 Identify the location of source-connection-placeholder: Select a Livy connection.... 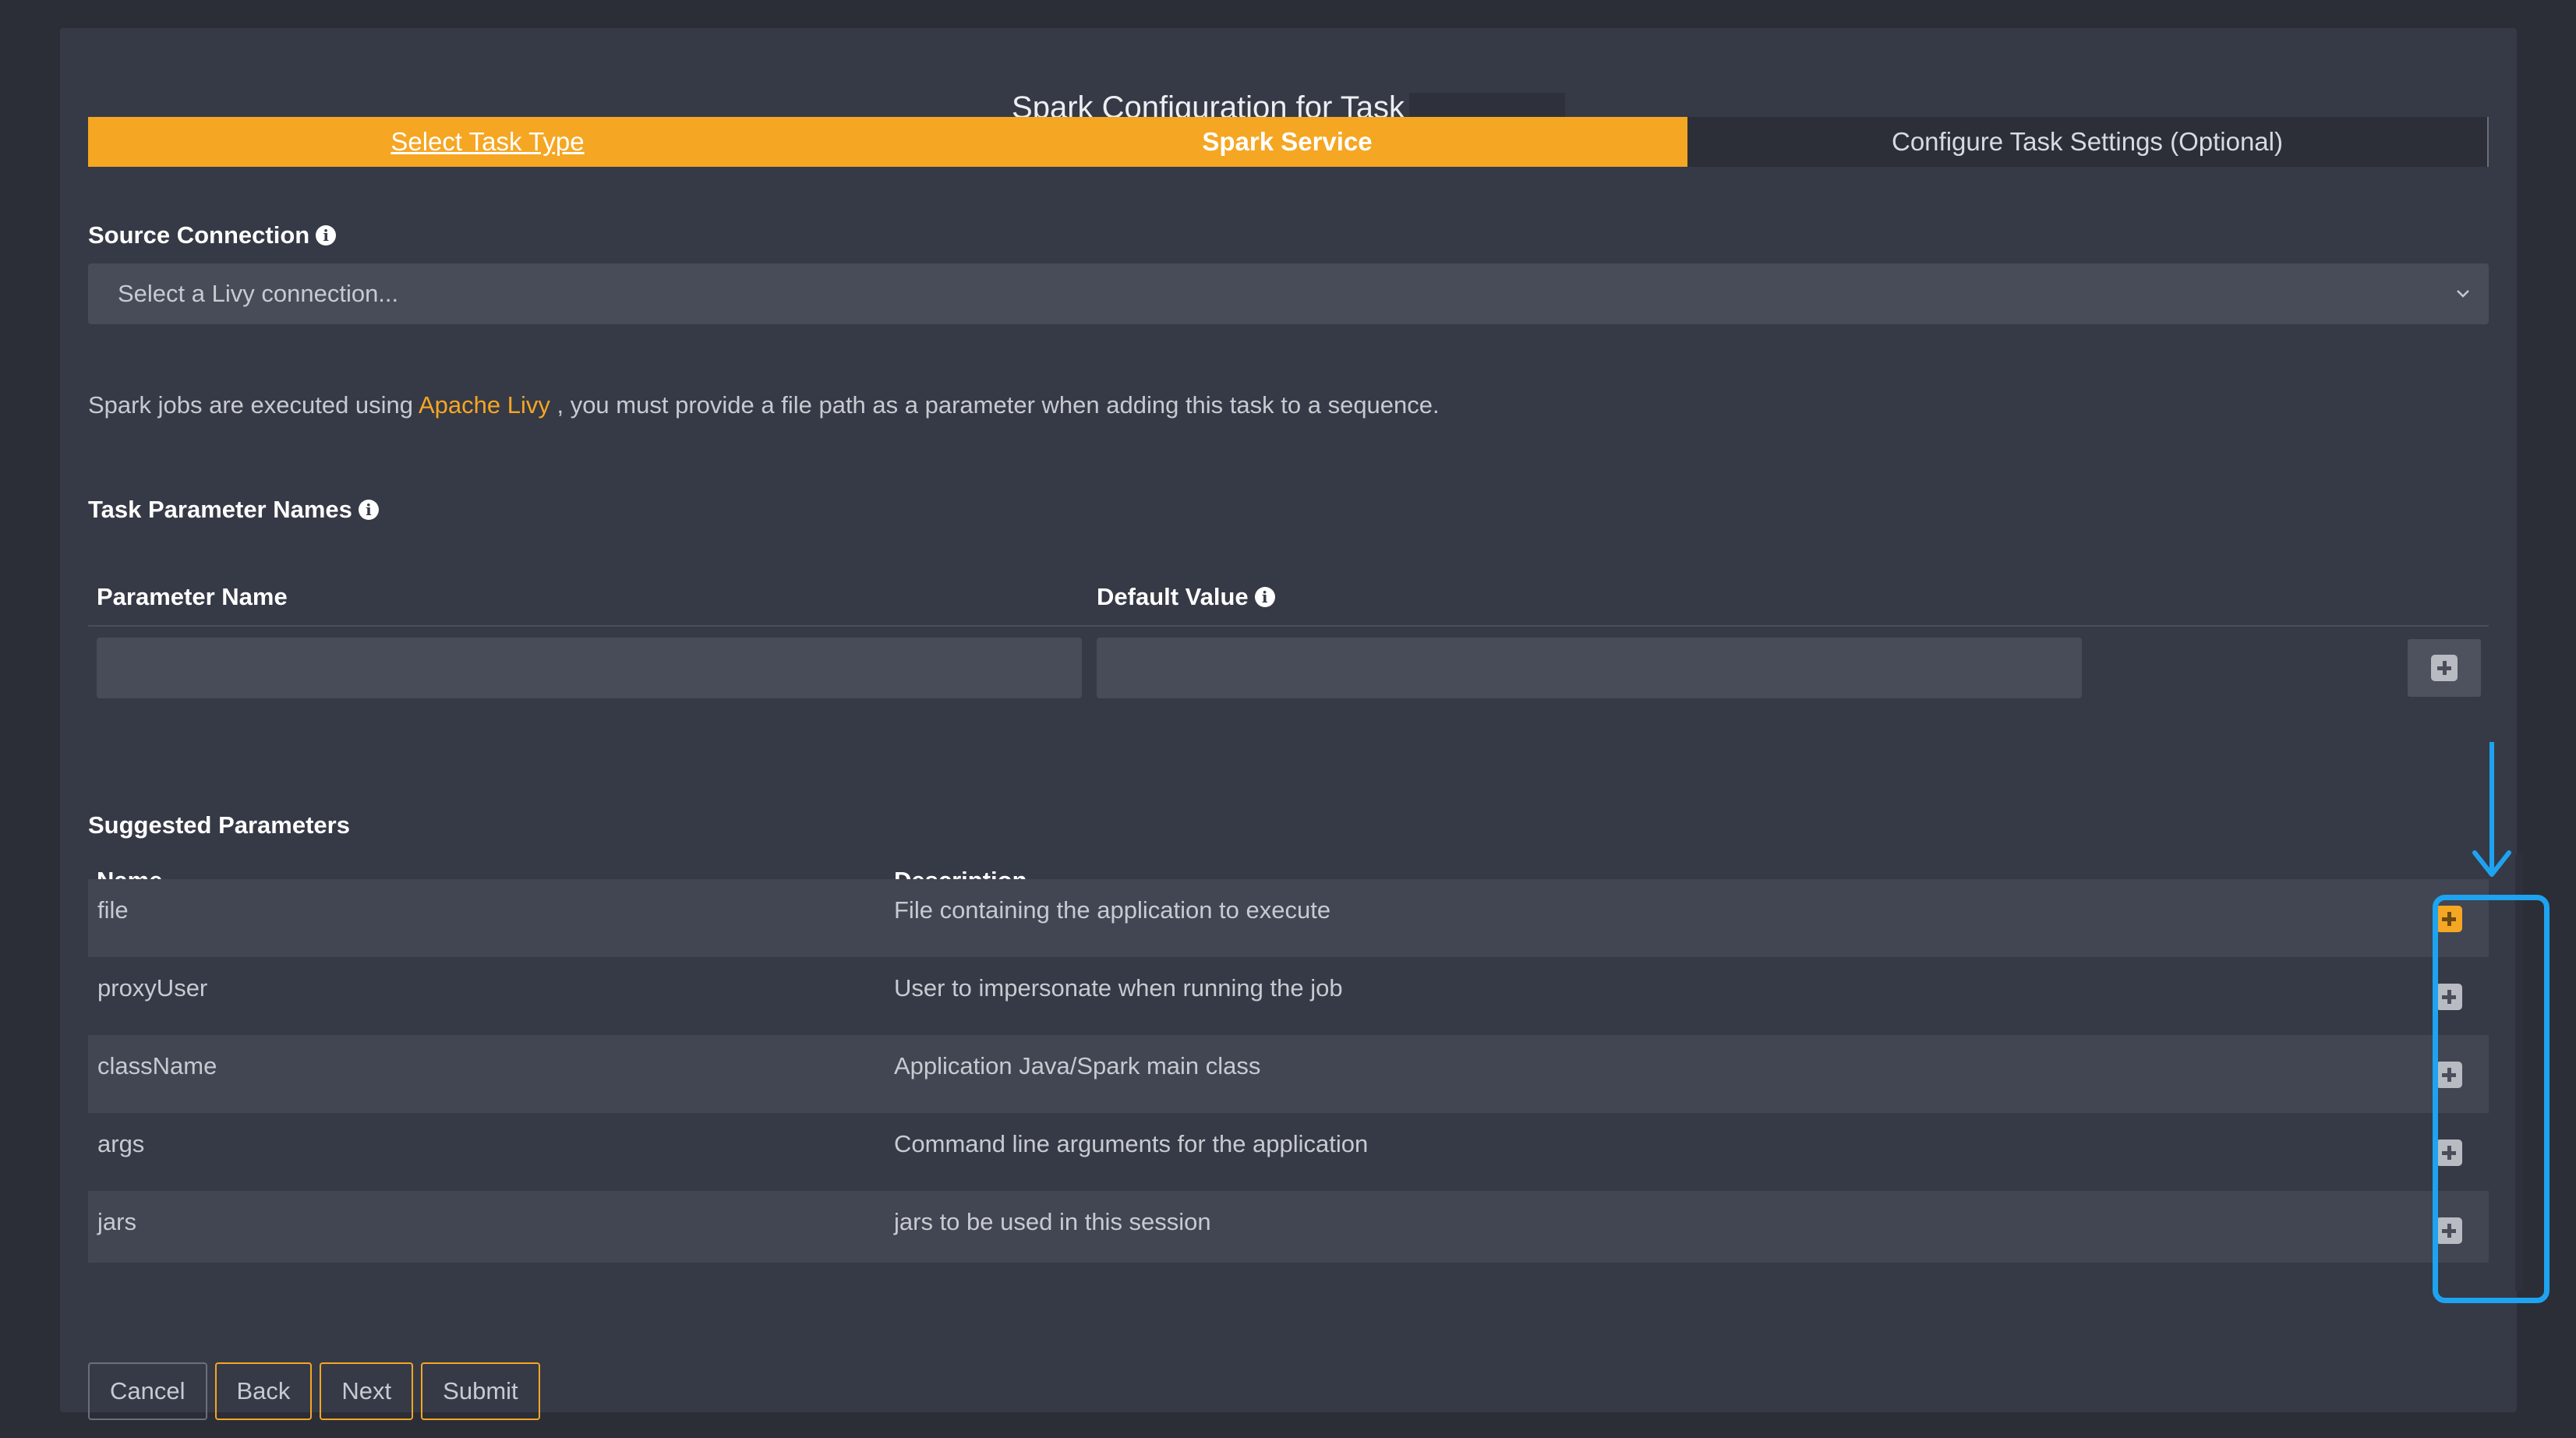
(258, 293).